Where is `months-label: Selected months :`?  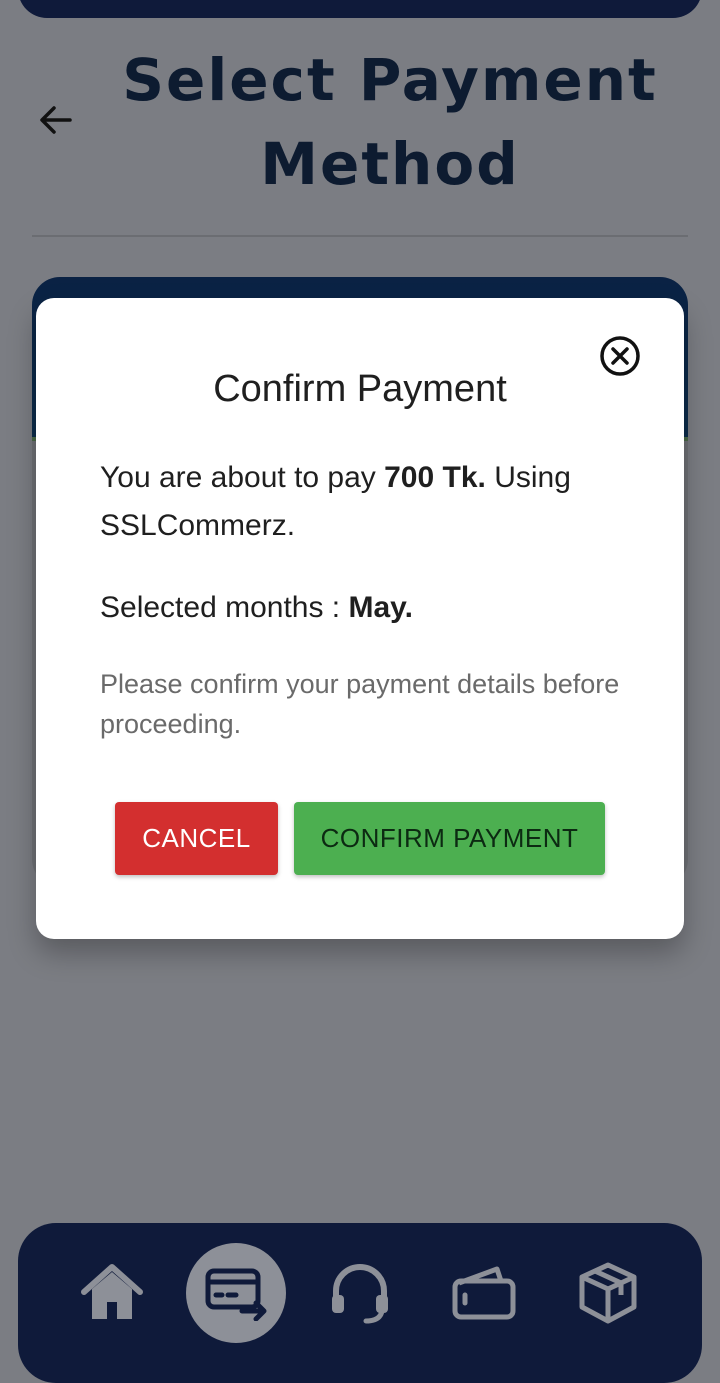 months-label: Selected months : is located at coordinates (224, 607).